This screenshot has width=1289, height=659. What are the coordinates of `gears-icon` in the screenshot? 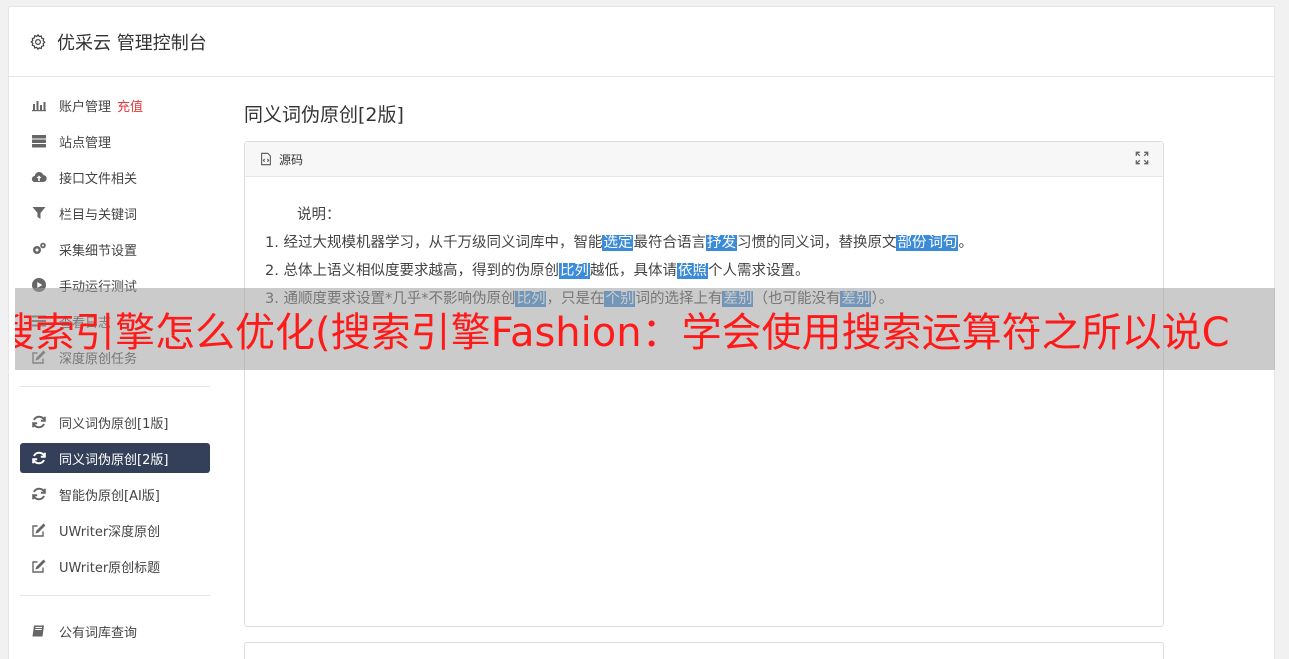 It's located at (39, 249).